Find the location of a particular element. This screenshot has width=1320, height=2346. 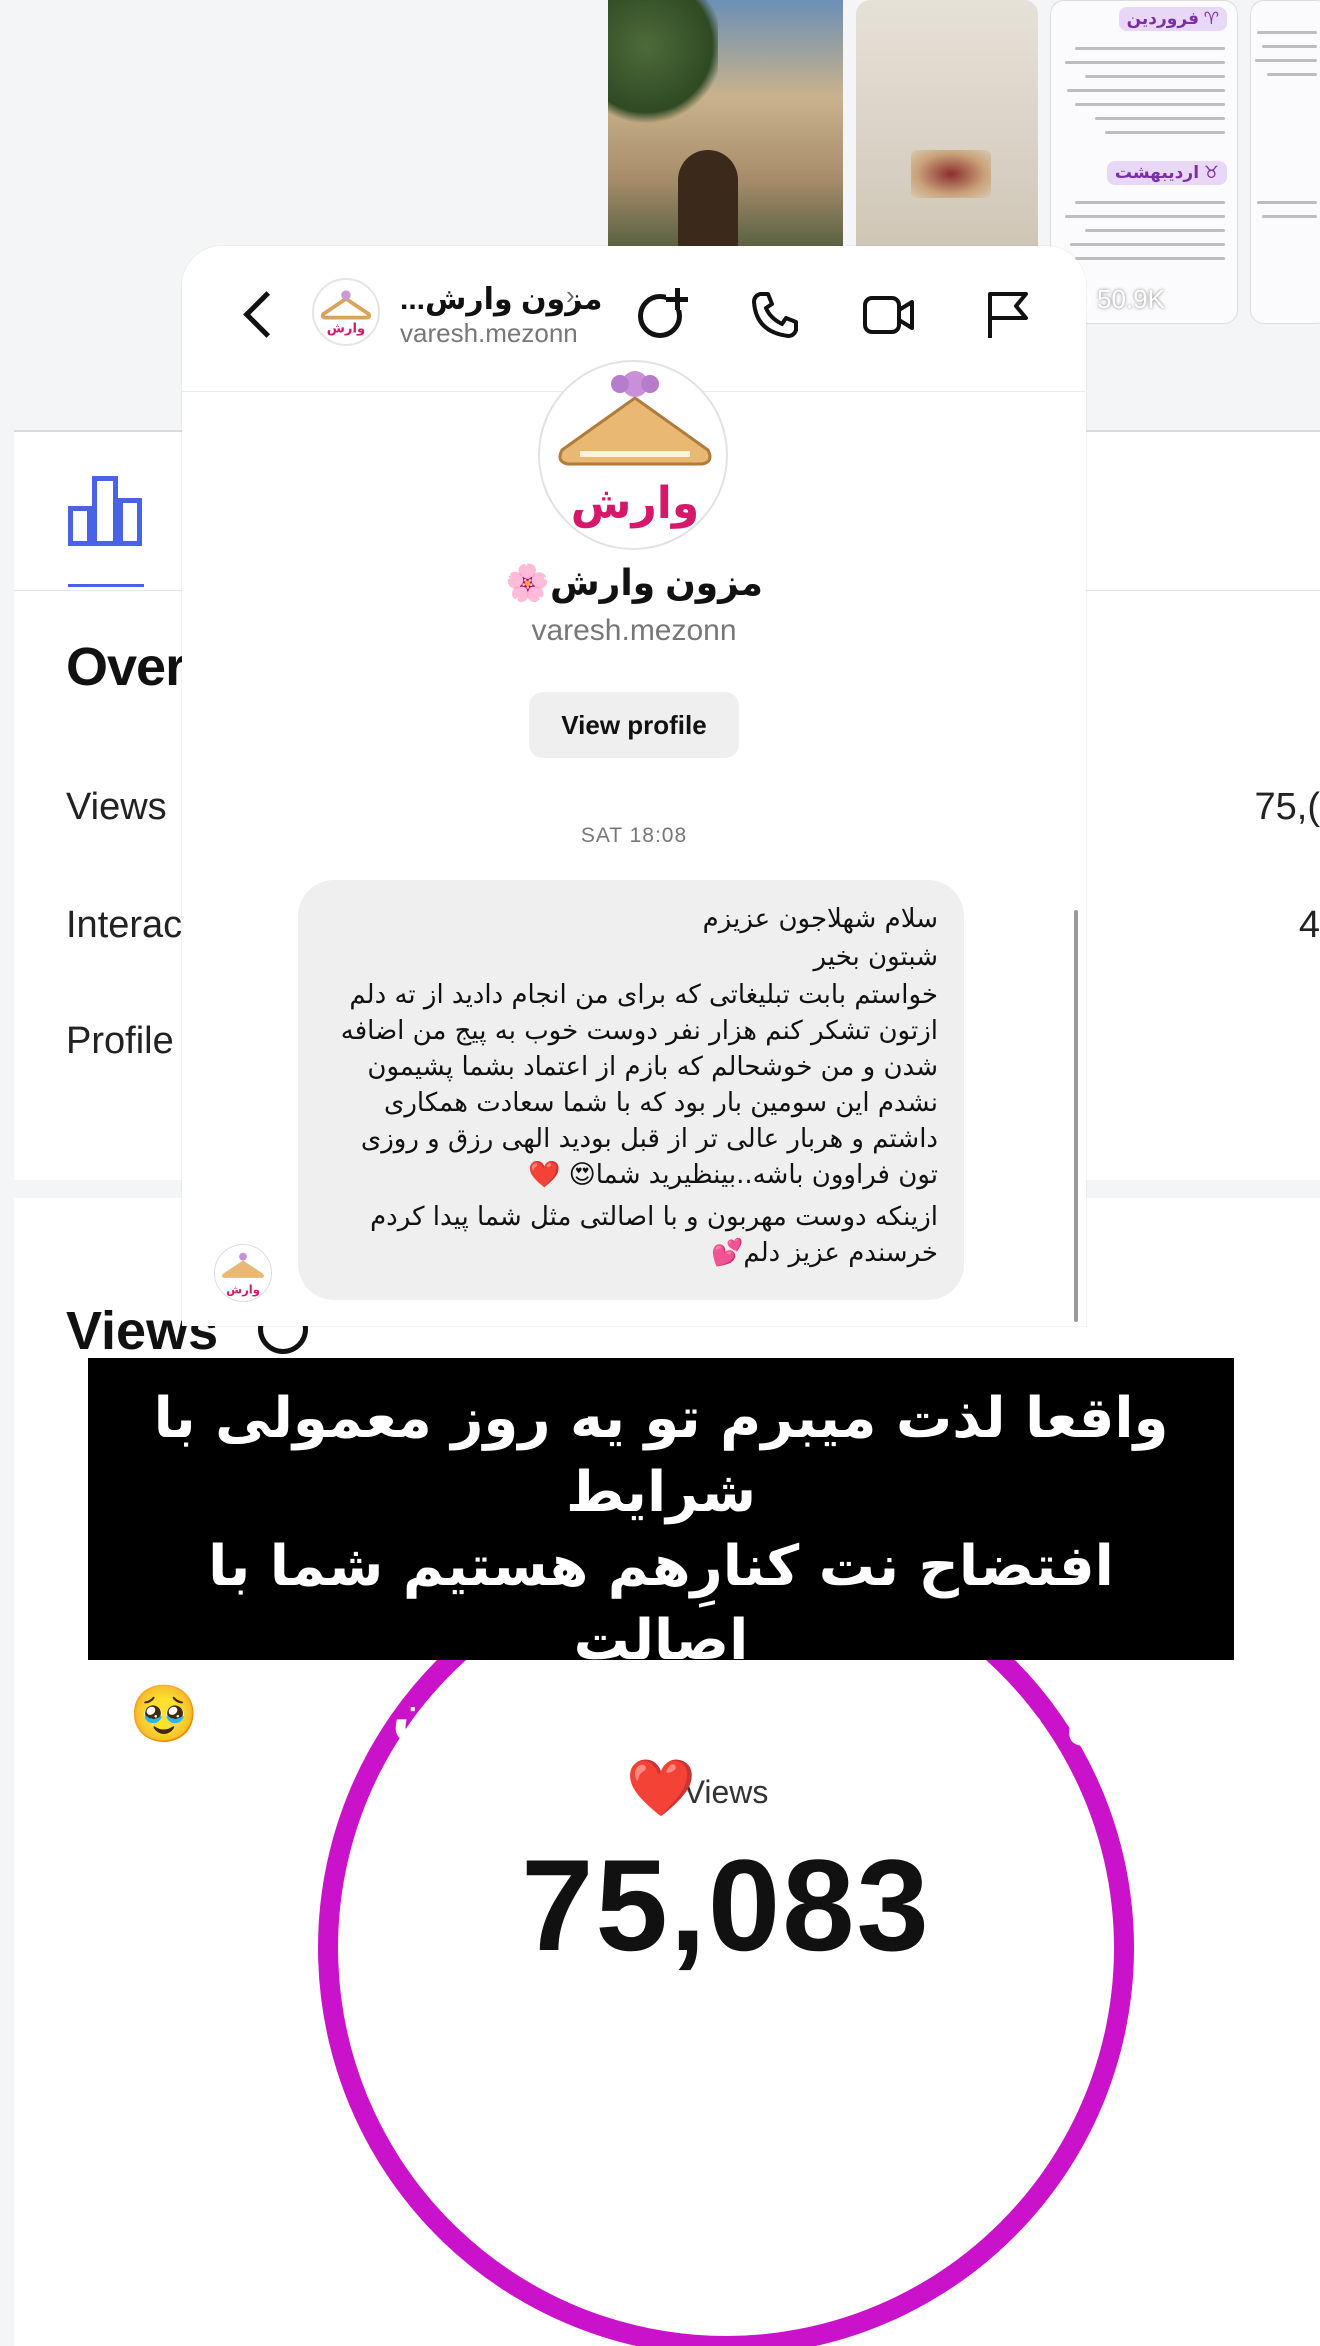

stat-label-profile: Profile is located at coordinates (120, 1041).